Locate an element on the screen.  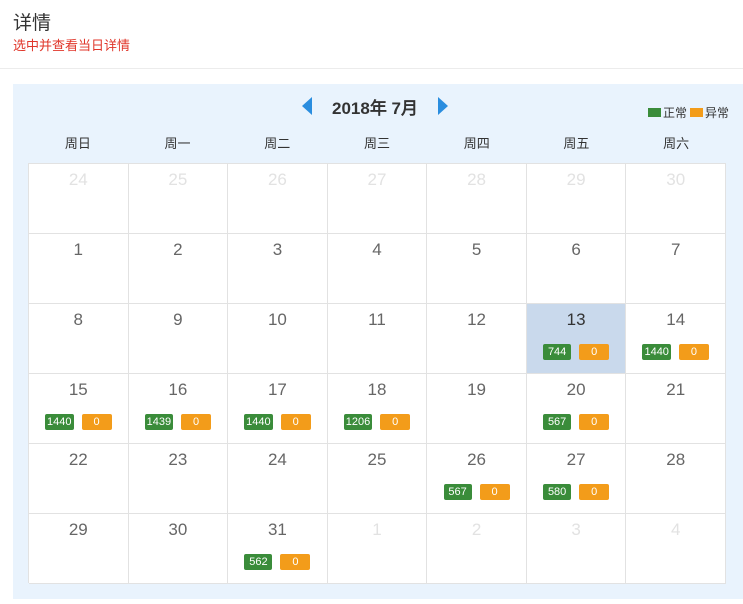
calendar-day-cell: 11 is located at coordinates (377, 339).